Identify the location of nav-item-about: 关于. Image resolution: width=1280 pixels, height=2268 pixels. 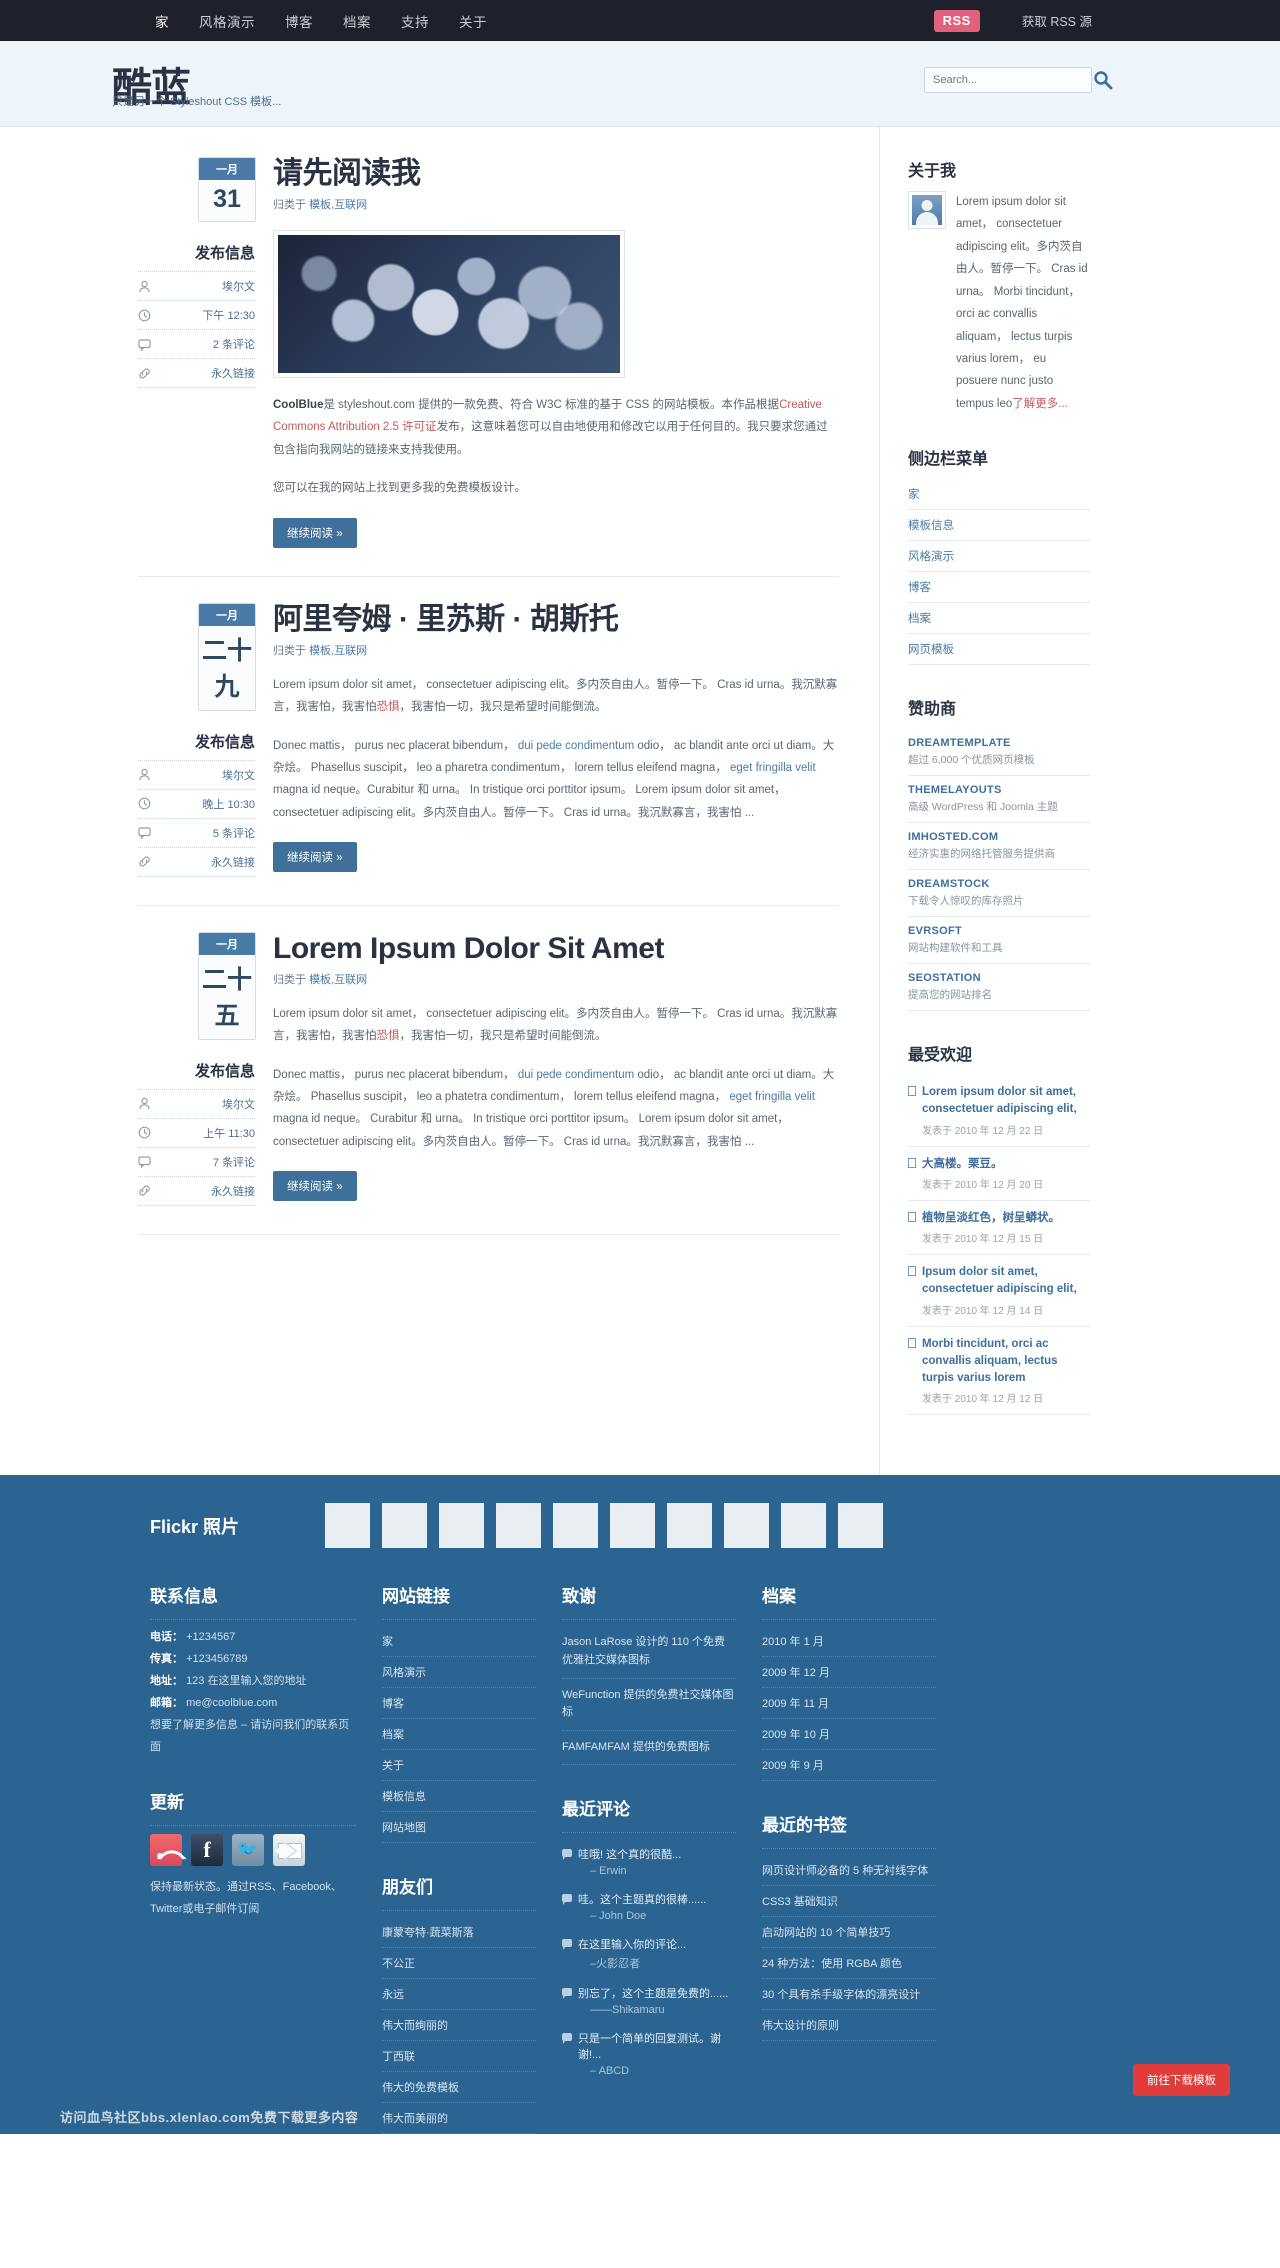
(473, 21).